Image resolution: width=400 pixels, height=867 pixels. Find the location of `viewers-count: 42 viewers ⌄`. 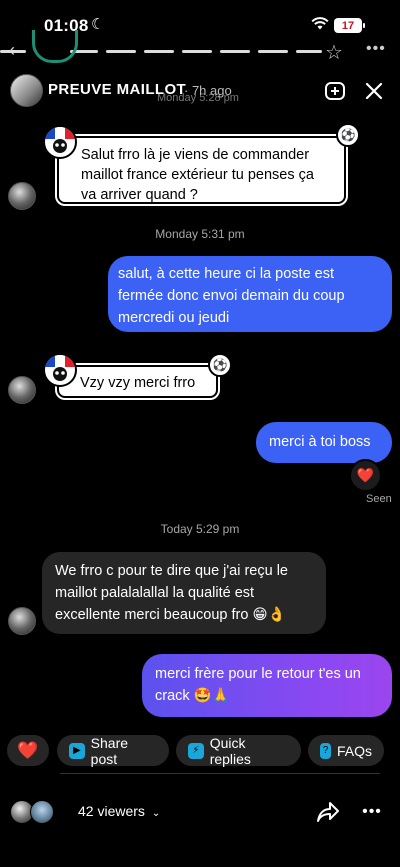

viewers-count: 42 viewers ⌄ is located at coordinates (119, 811).